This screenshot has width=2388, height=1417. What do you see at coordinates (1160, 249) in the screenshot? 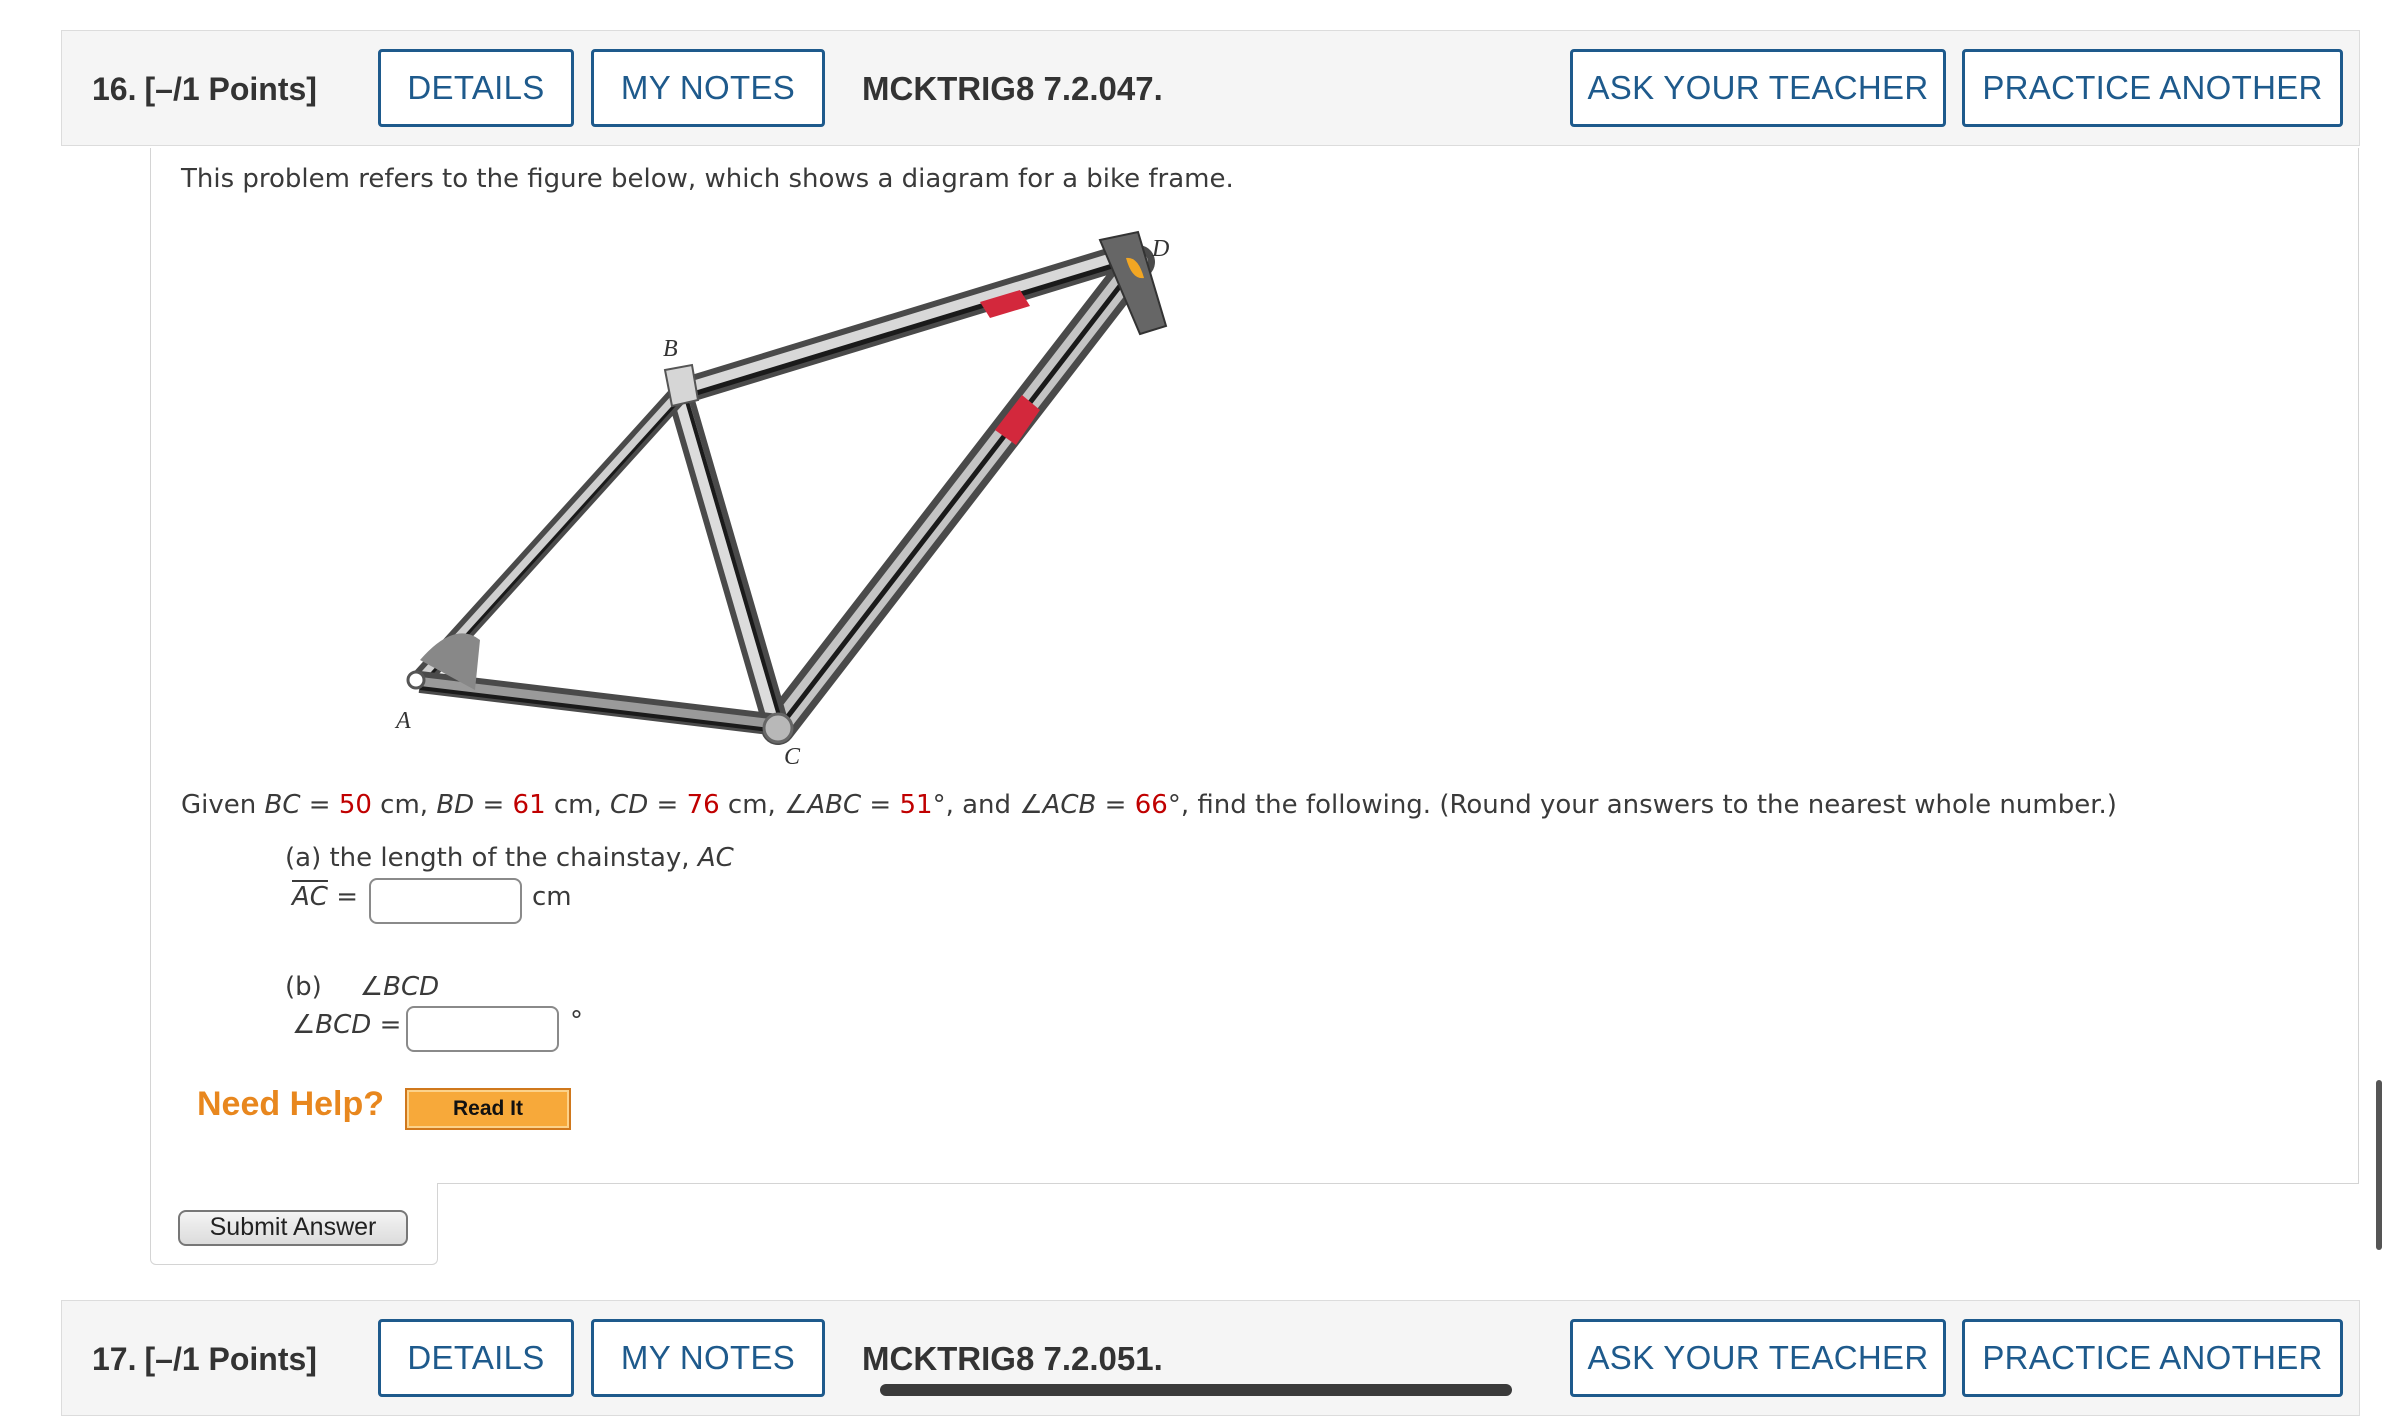
I see `label-d: D` at bounding box center [1160, 249].